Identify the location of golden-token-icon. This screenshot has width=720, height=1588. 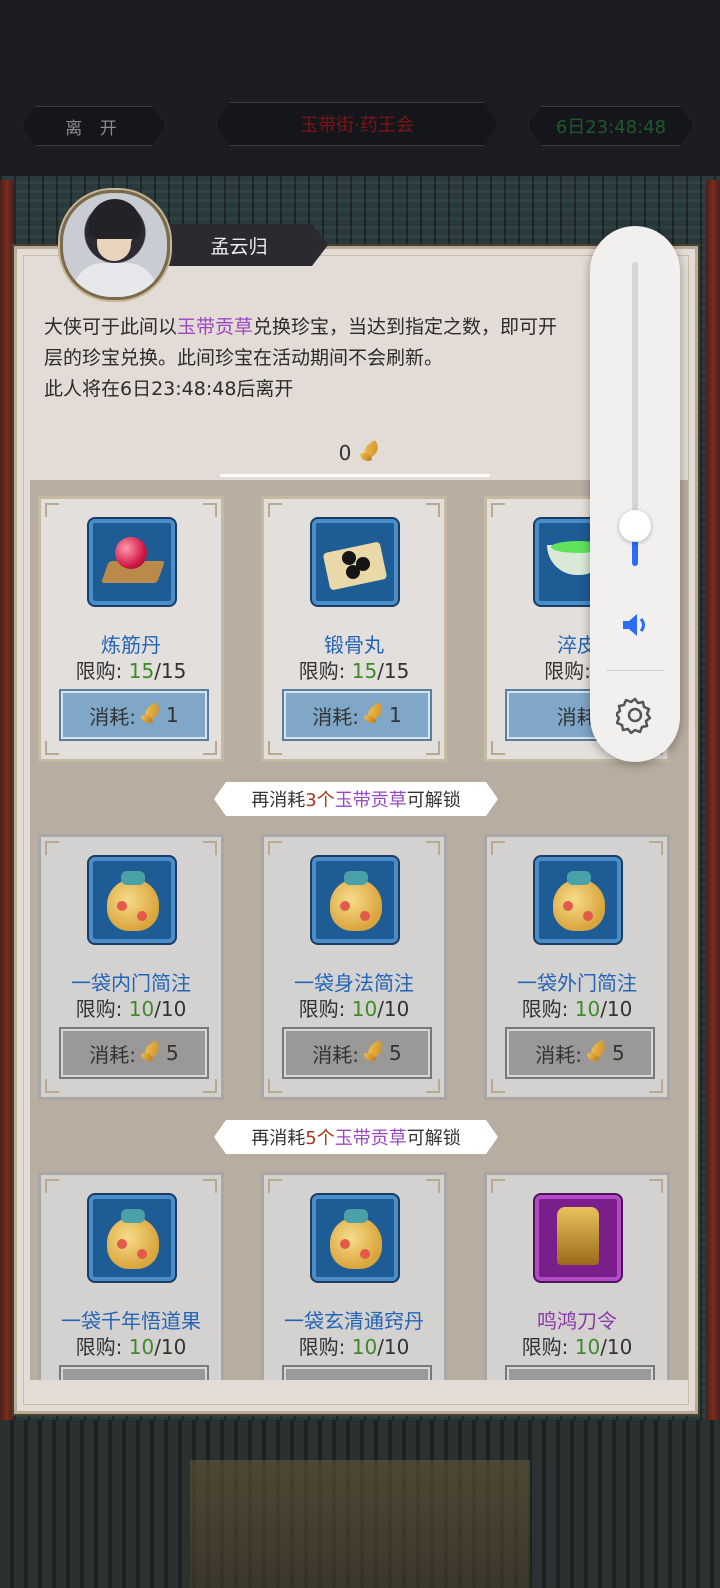
(578, 1238).